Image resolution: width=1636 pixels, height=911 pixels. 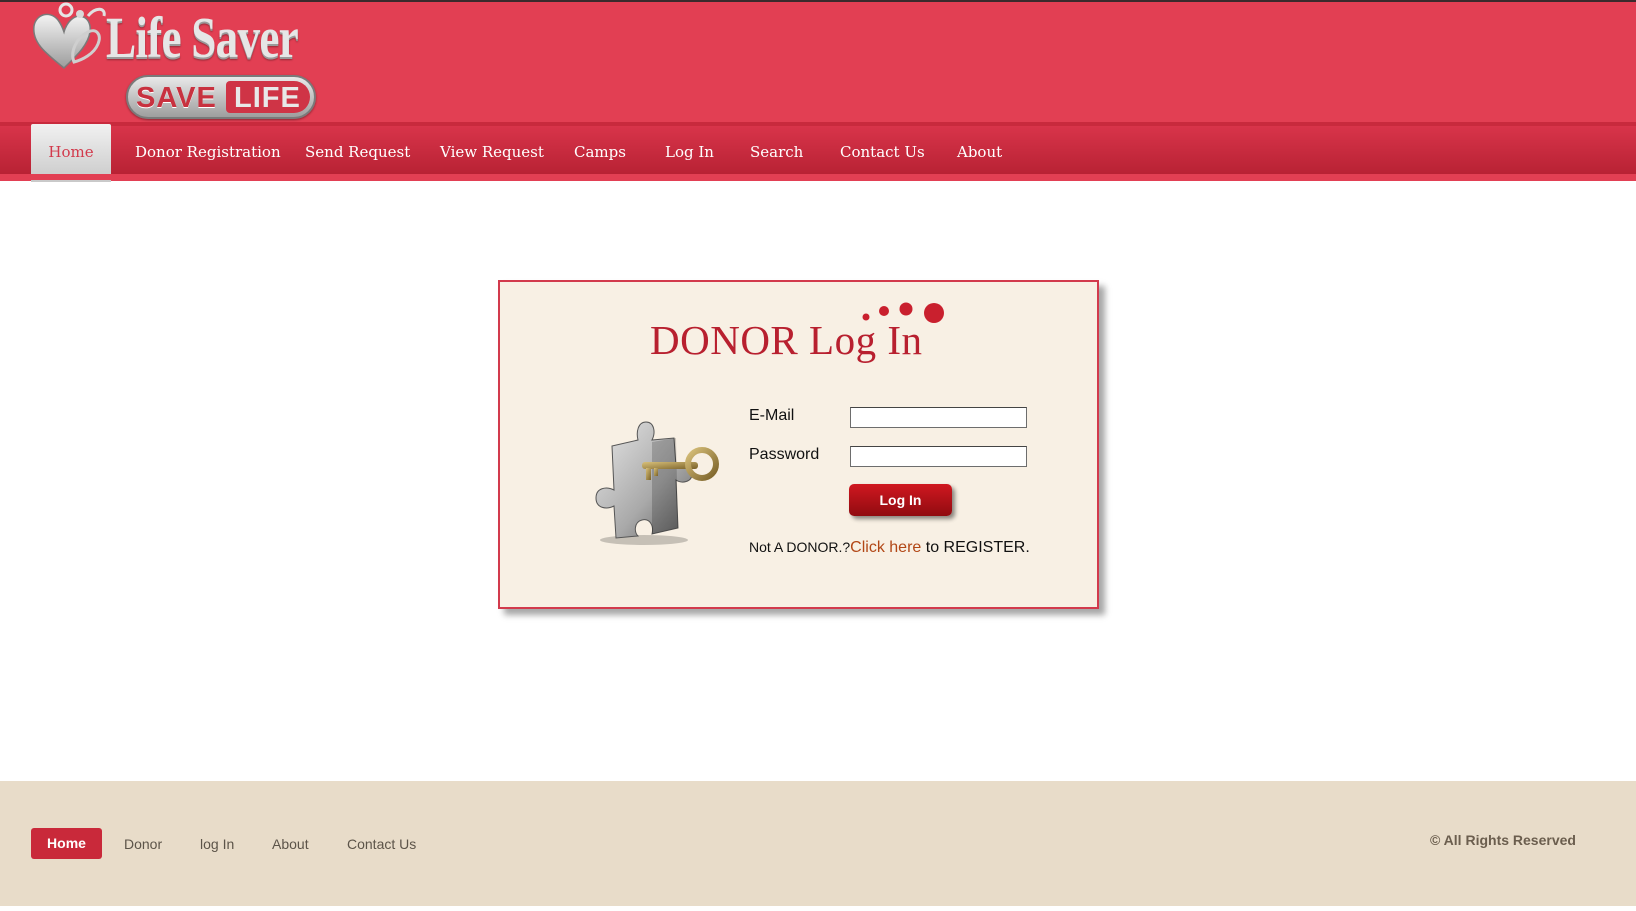 I want to click on site-logo: Life Saver SAVE LIFE, so click(x=185, y=61).